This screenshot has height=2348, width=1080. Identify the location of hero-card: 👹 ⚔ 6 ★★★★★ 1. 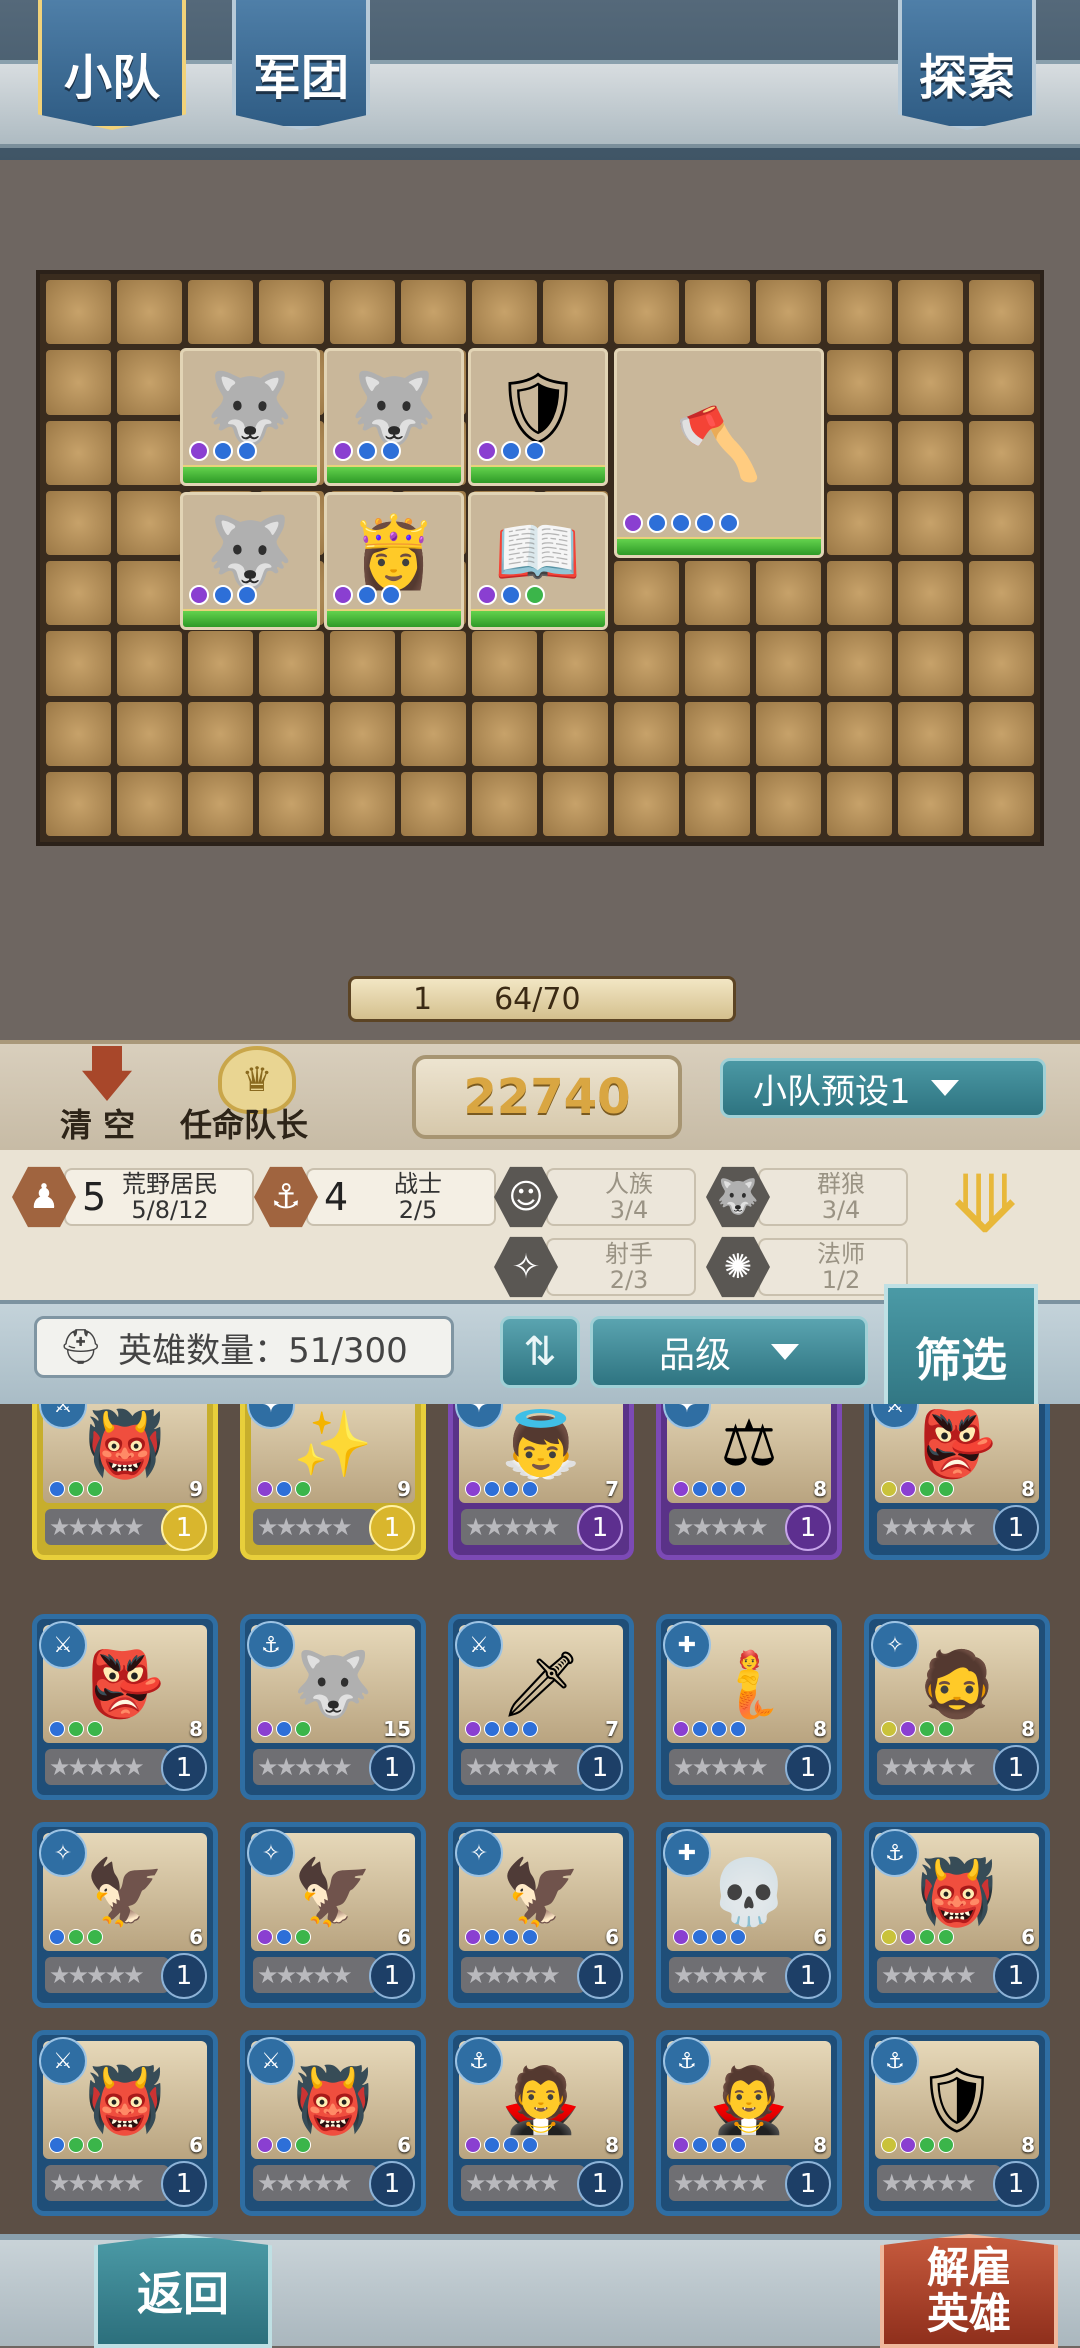
(125, 2123).